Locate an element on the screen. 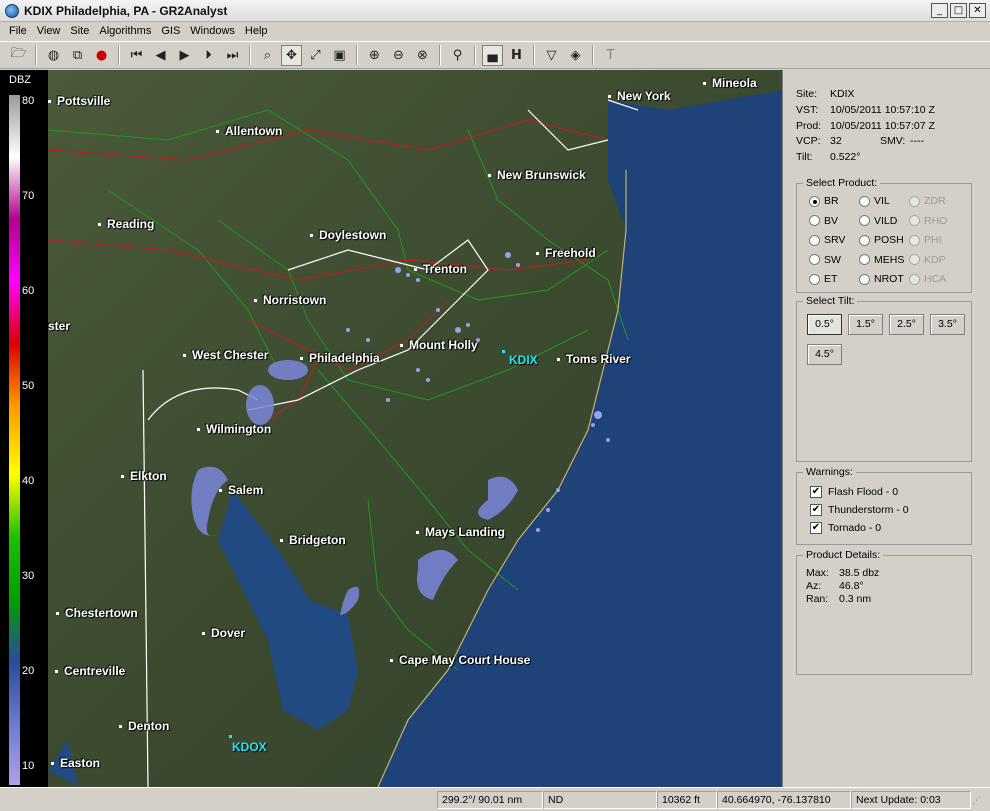 This screenshot has height=811, width=990. product-radio-bv: BV is located at coordinates (823, 221).